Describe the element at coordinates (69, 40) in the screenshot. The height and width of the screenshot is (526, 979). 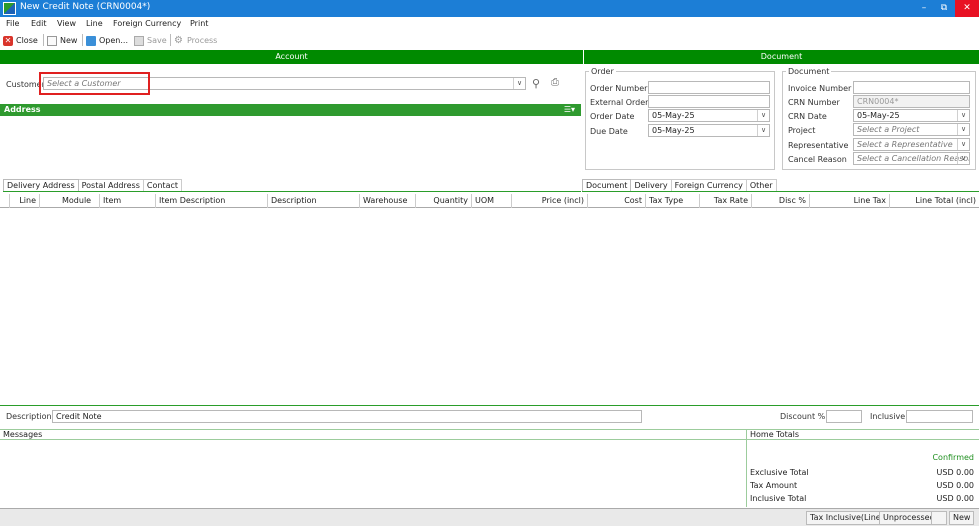
I see `new-label: New` at that location.